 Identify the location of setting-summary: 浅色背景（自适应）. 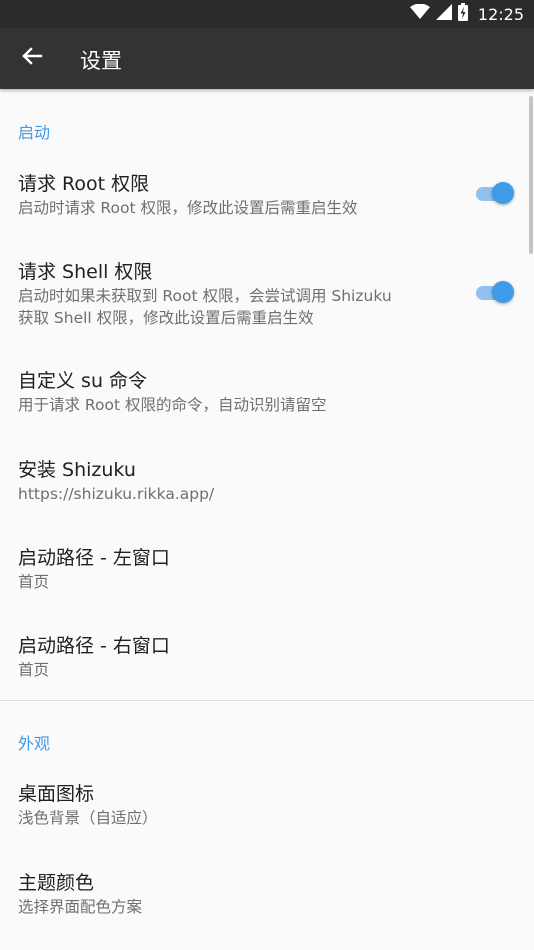
(88, 818).